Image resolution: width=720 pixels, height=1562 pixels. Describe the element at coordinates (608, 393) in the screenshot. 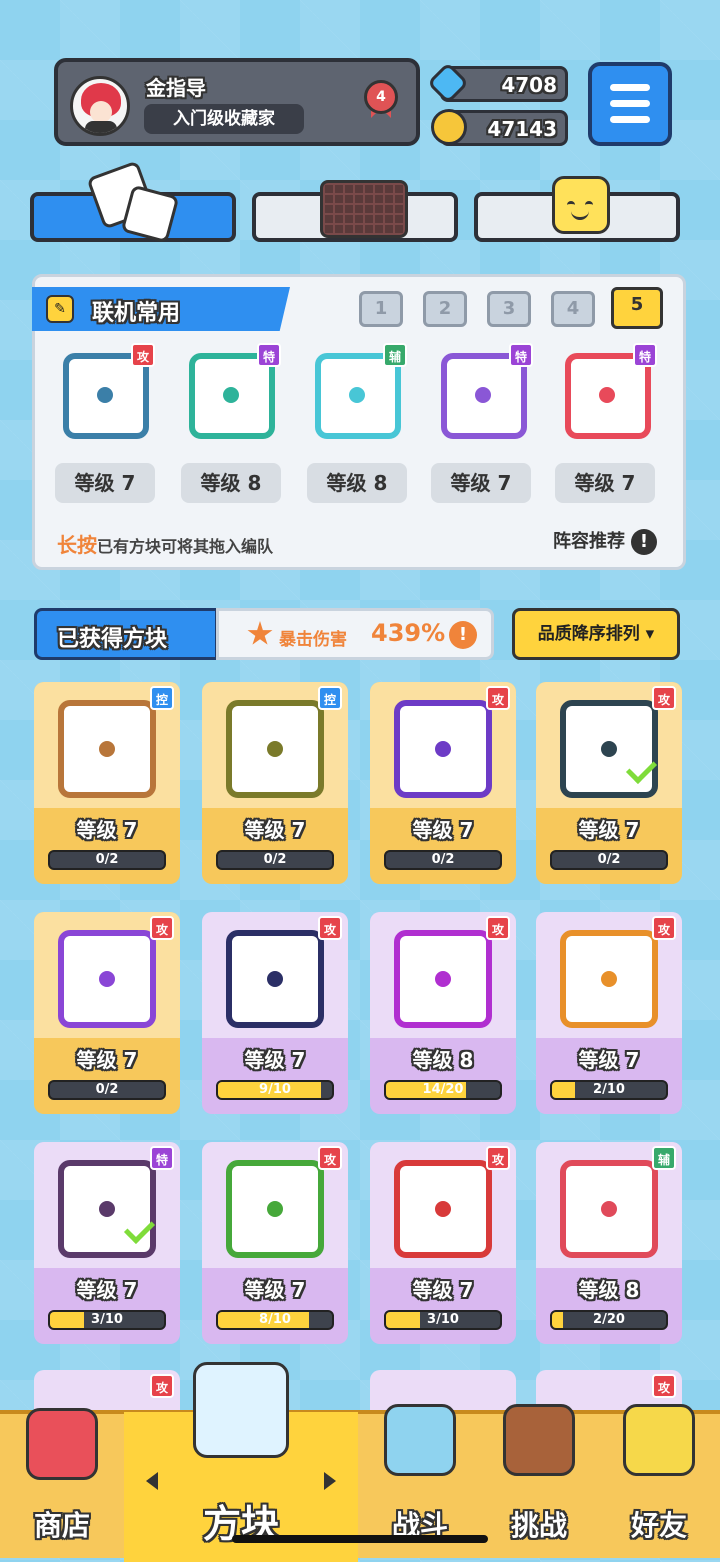

I see `deck-card-5: 特` at that location.